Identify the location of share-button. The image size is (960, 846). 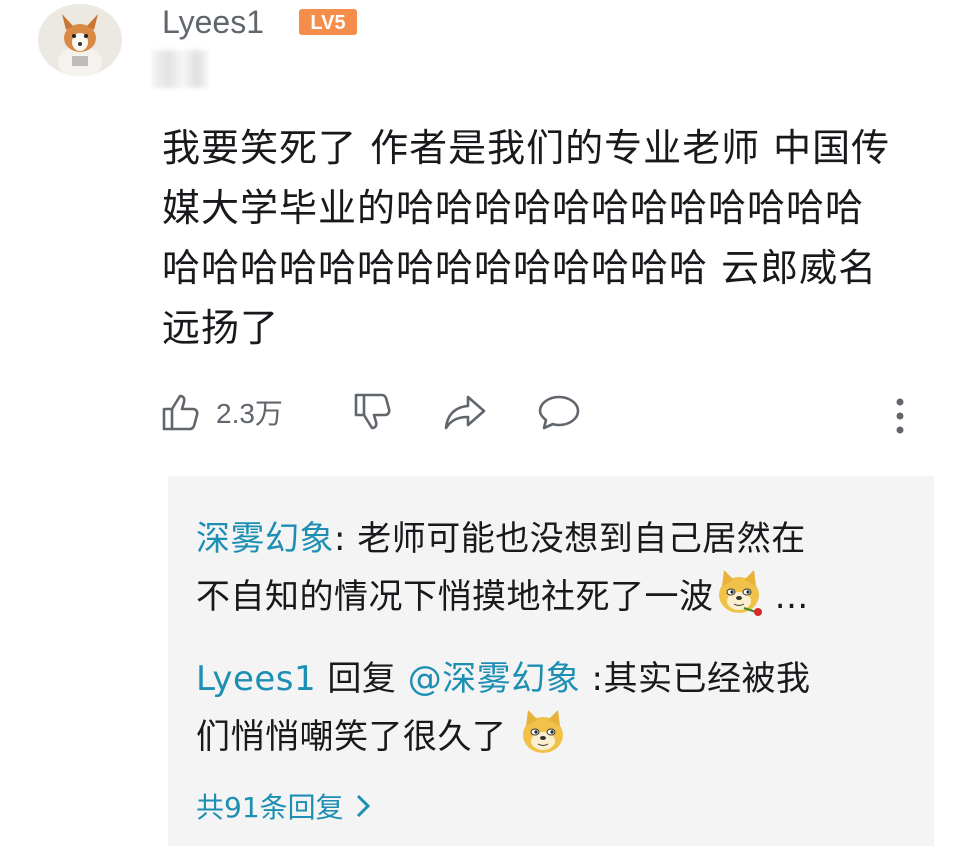
(465, 412).